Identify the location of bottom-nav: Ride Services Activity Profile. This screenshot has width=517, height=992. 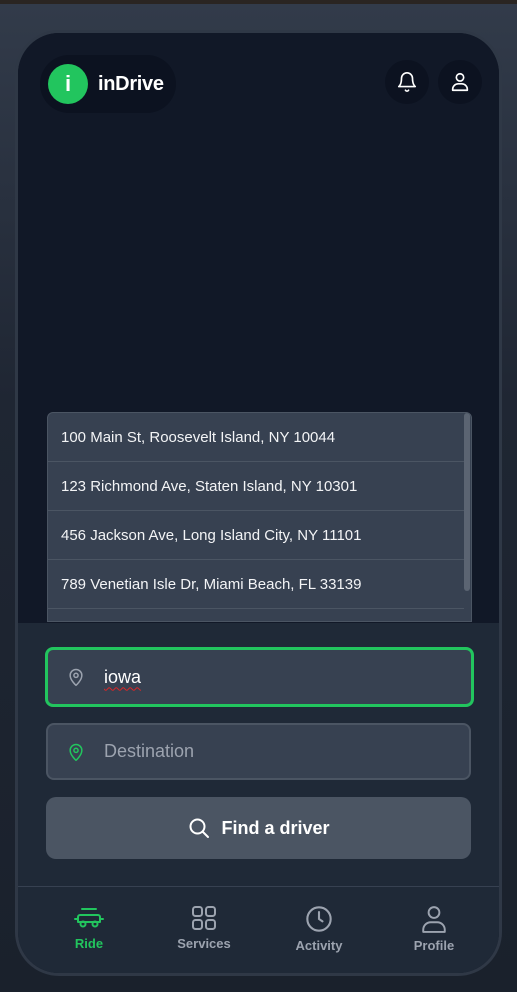
(258, 929).